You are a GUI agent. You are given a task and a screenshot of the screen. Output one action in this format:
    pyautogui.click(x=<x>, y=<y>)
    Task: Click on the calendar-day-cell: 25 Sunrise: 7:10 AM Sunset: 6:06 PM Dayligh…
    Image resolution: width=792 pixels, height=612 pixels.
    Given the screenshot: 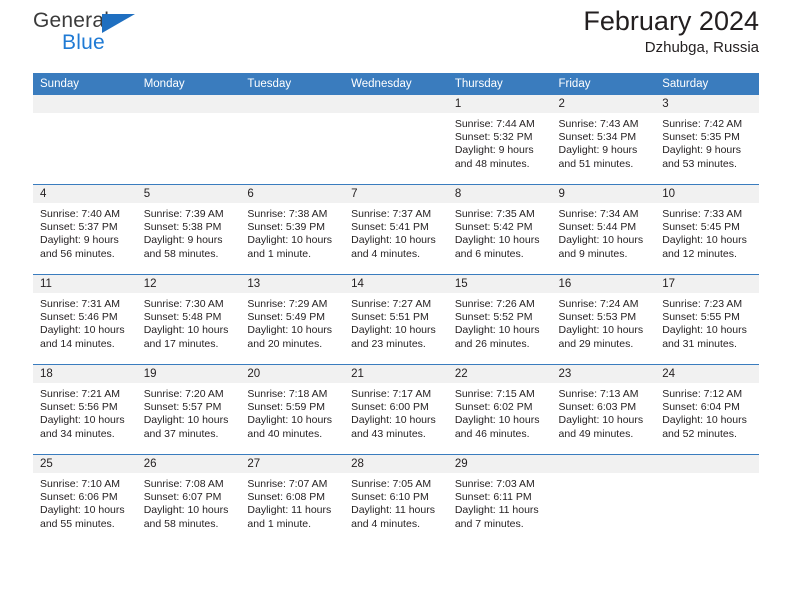 What is the action you would take?
    pyautogui.click(x=85, y=499)
    